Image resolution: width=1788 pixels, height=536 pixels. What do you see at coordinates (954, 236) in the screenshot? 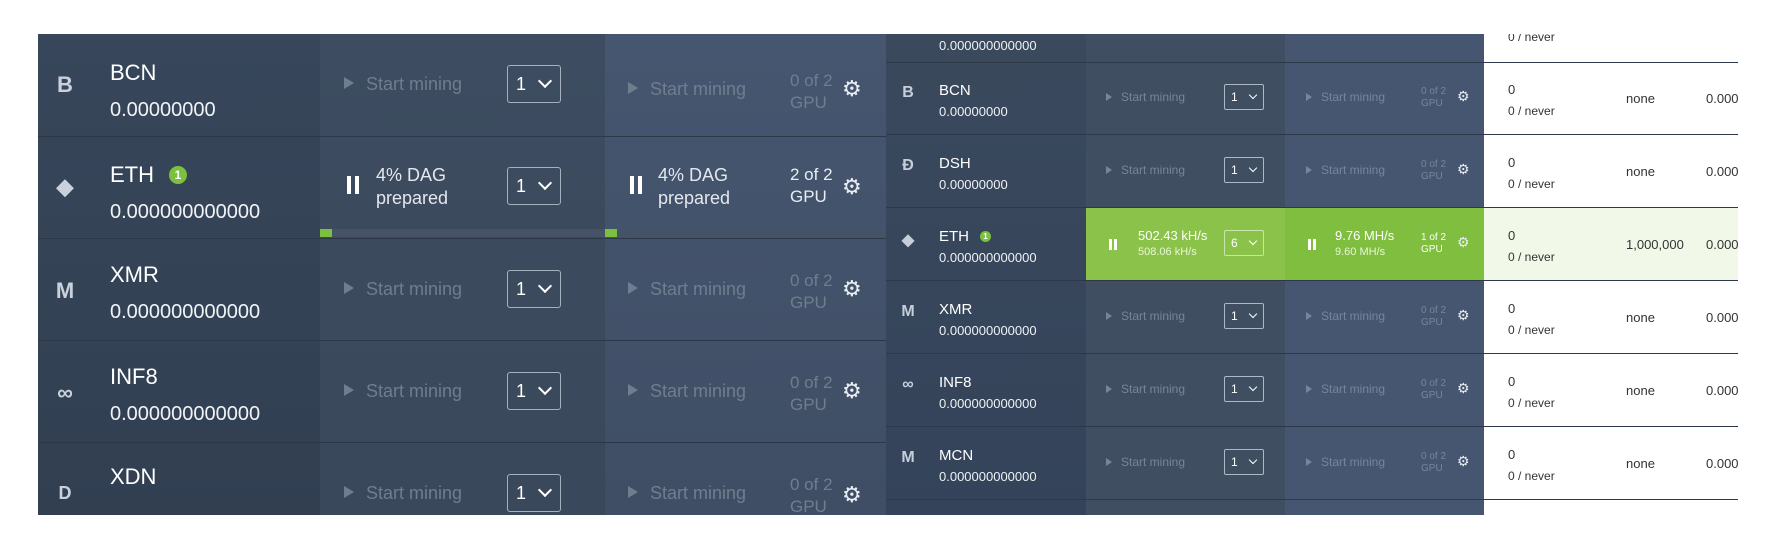
I see `coin-symbol: ETH` at bounding box center [954, 236].